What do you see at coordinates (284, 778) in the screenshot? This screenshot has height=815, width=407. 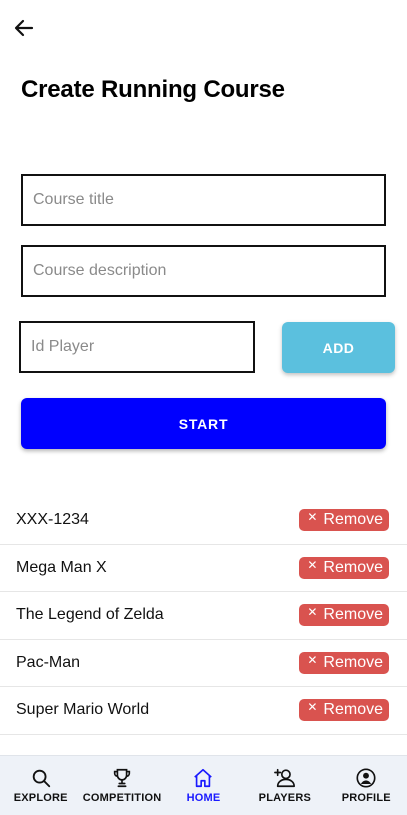 I see `add-user-icon` at bounding box center [284, 778].